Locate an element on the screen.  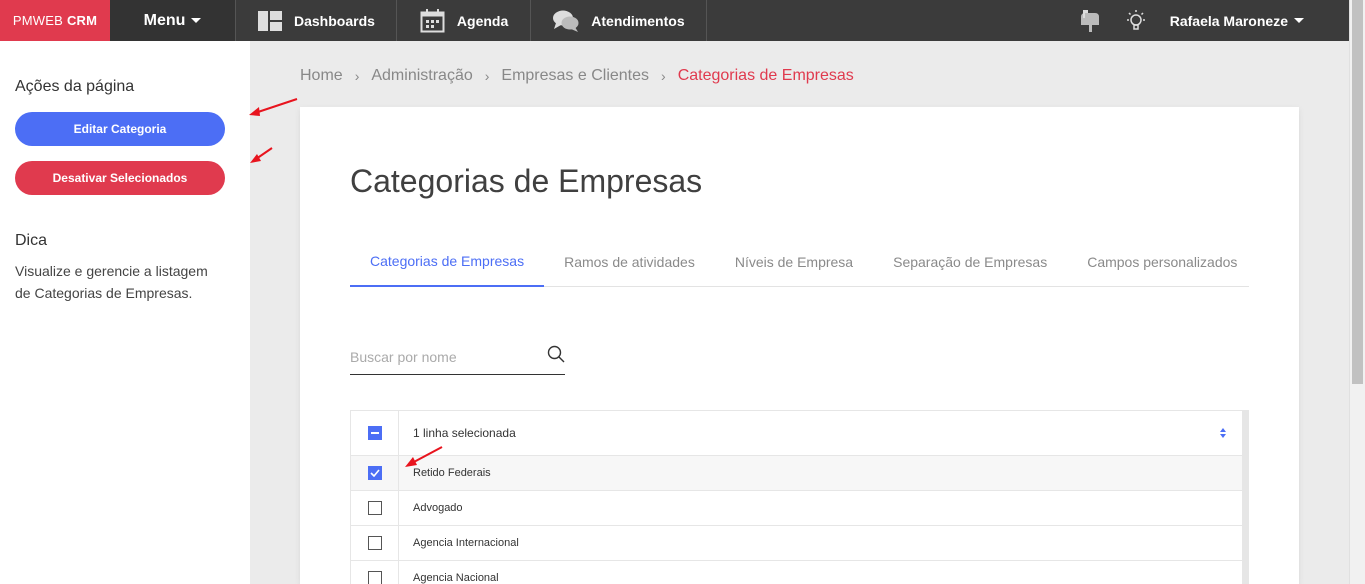
scrollbar-thumb is located at coordinates (1357, 192).